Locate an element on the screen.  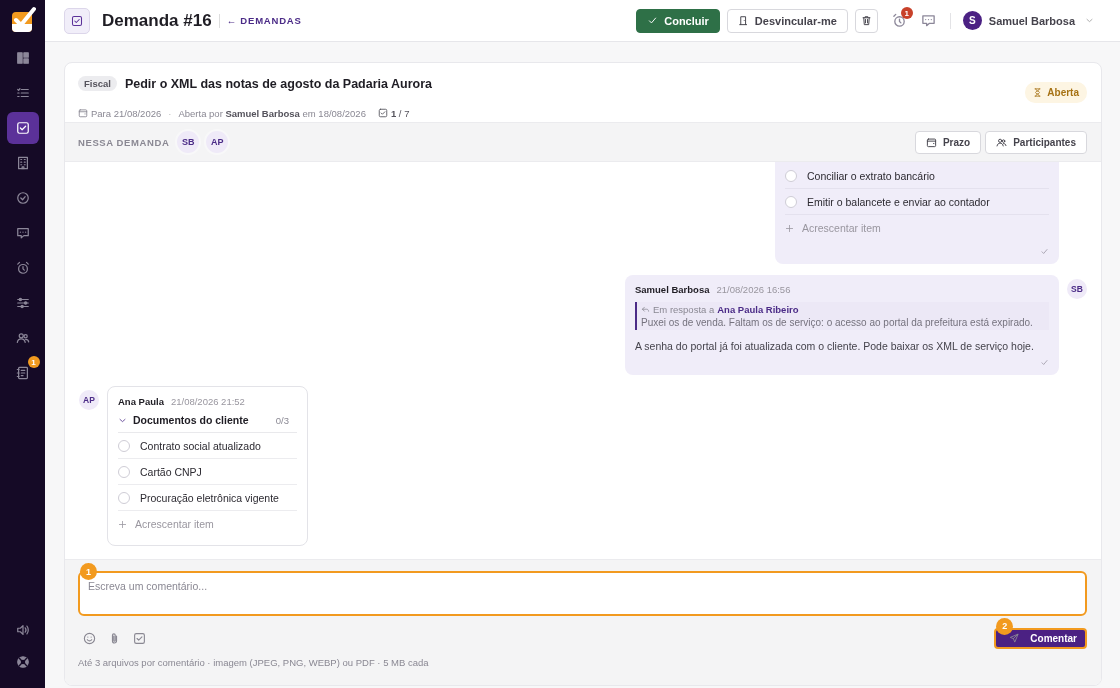
checkbox-nav-item is located at coordinates (22, 128).